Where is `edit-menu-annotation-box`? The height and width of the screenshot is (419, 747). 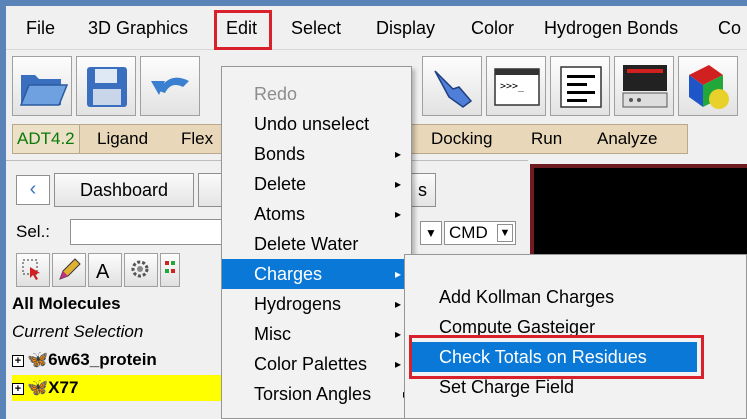 edit-menu-annotation-box is located at coordinates (243, 30).